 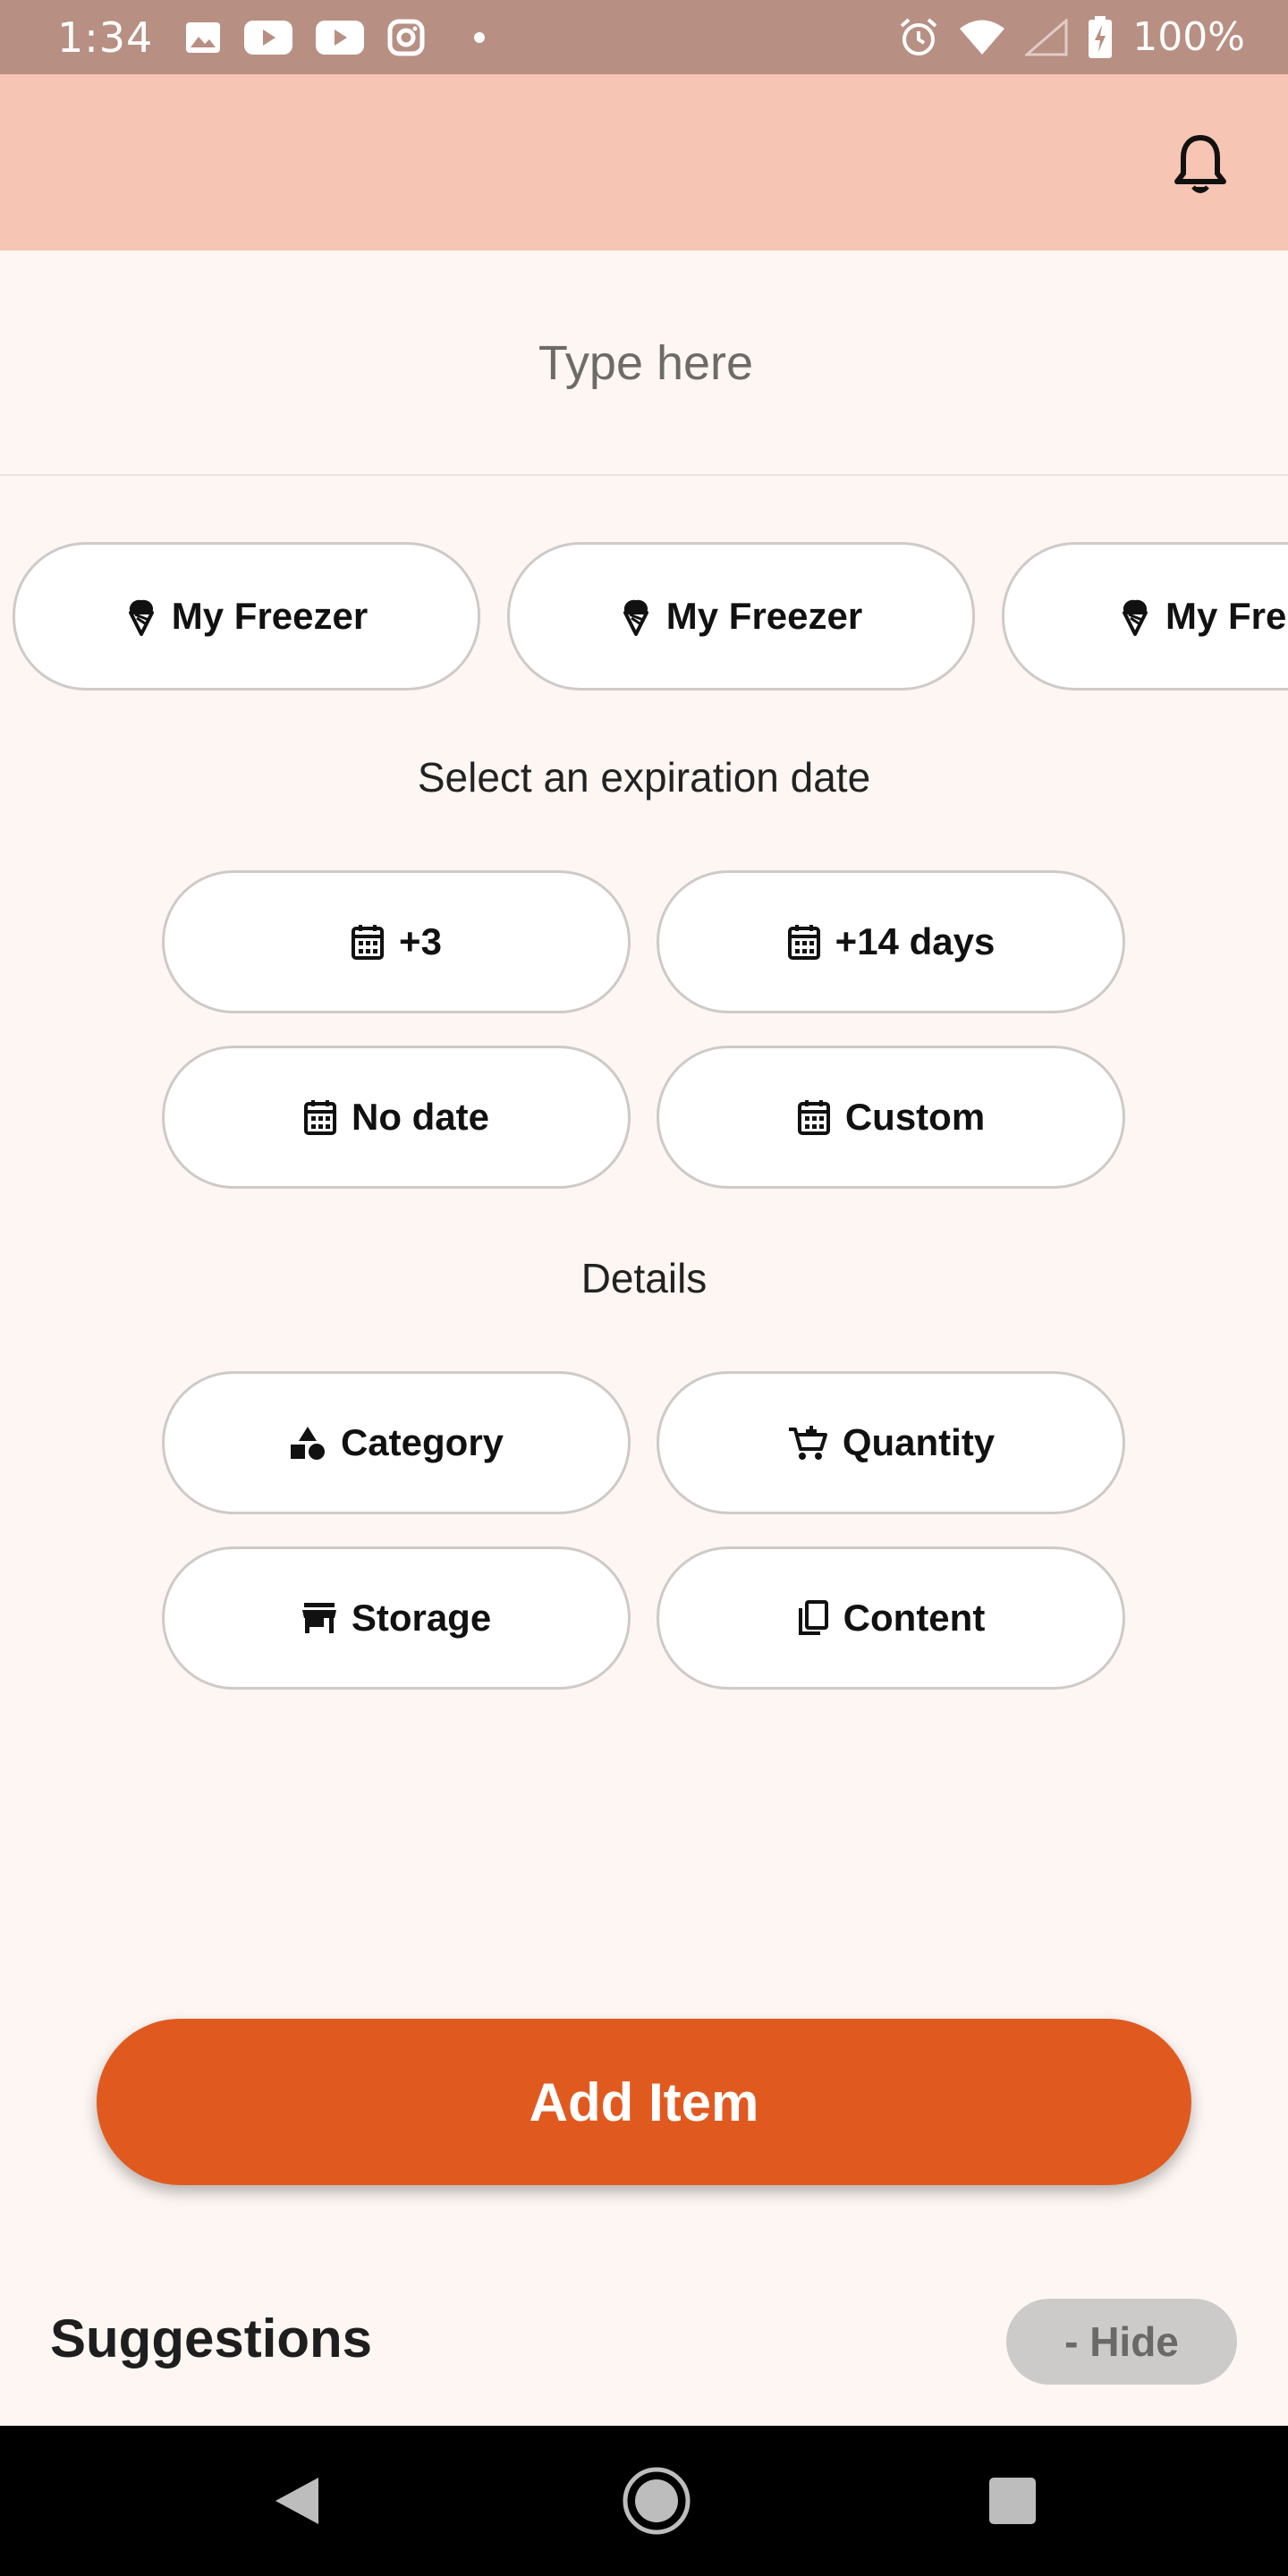 I want to click on location-chip-row: My Freezer My Freezer My Freezer, so click(x=644, y=616).